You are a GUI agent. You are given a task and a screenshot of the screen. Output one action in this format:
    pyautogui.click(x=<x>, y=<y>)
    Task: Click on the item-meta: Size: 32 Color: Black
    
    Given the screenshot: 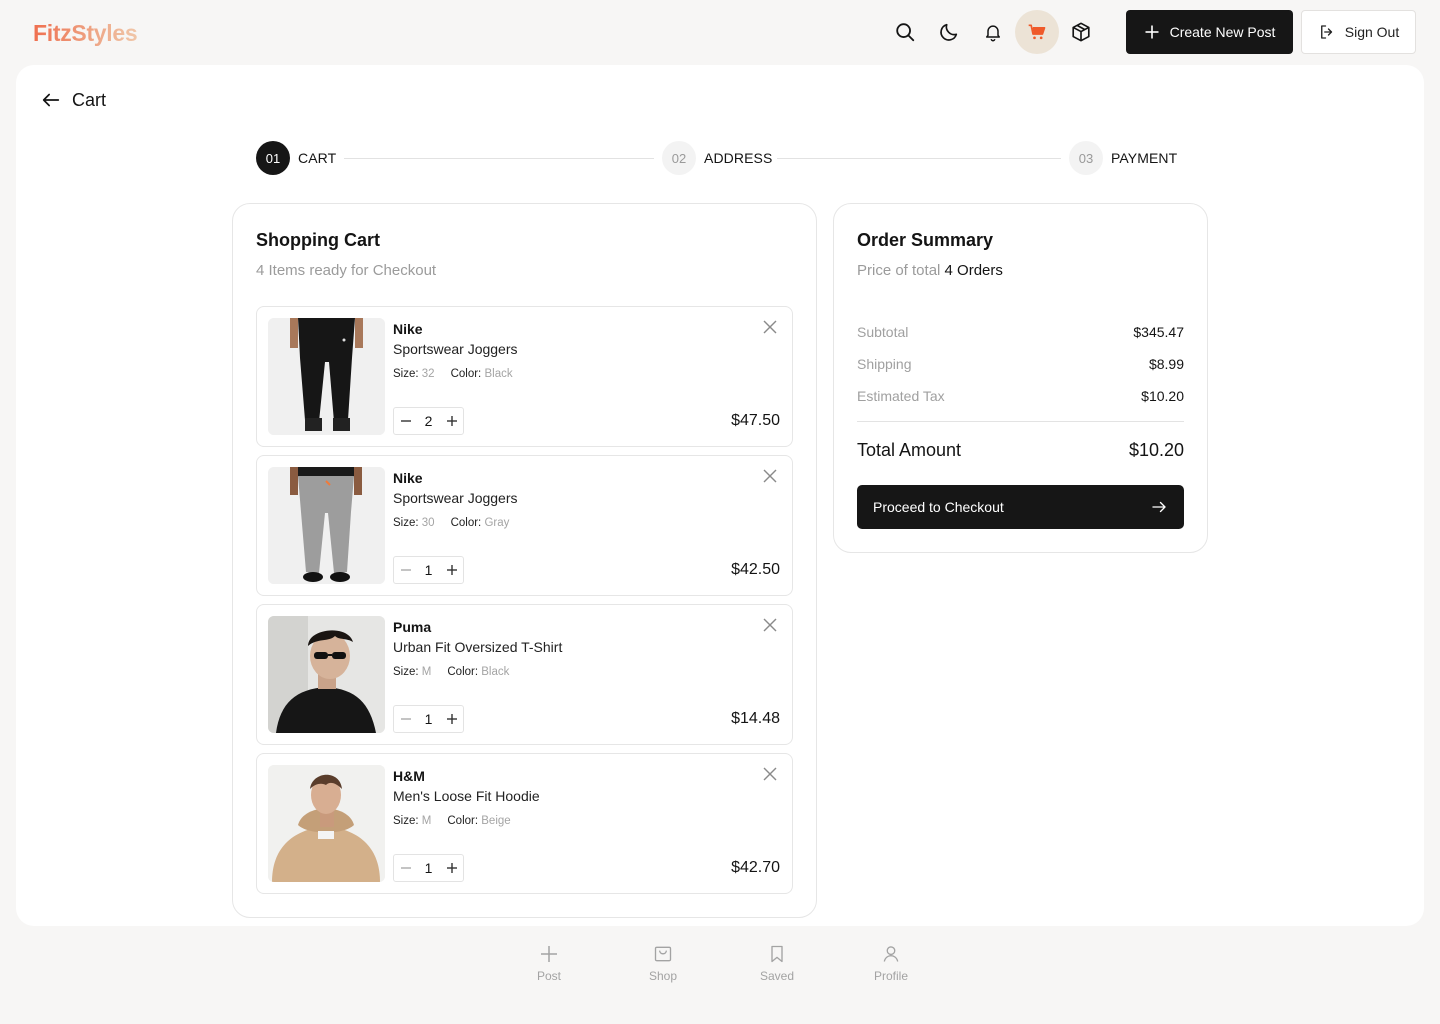 What is the action you would take?
    pyautogui.click(x=453, y=374)
    